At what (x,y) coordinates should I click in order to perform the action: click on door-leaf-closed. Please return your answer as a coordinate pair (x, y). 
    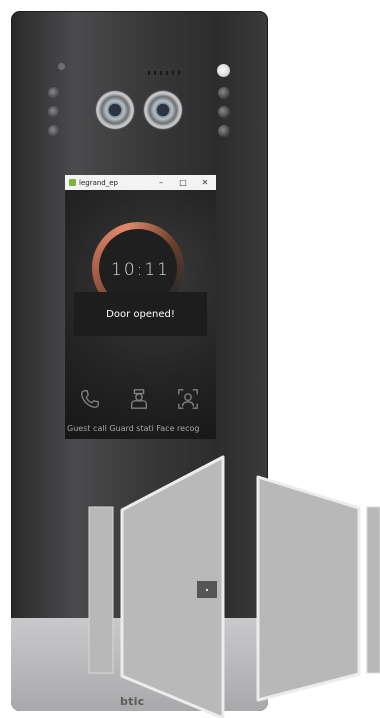
    Looking at the image, I should click on (308, 588).